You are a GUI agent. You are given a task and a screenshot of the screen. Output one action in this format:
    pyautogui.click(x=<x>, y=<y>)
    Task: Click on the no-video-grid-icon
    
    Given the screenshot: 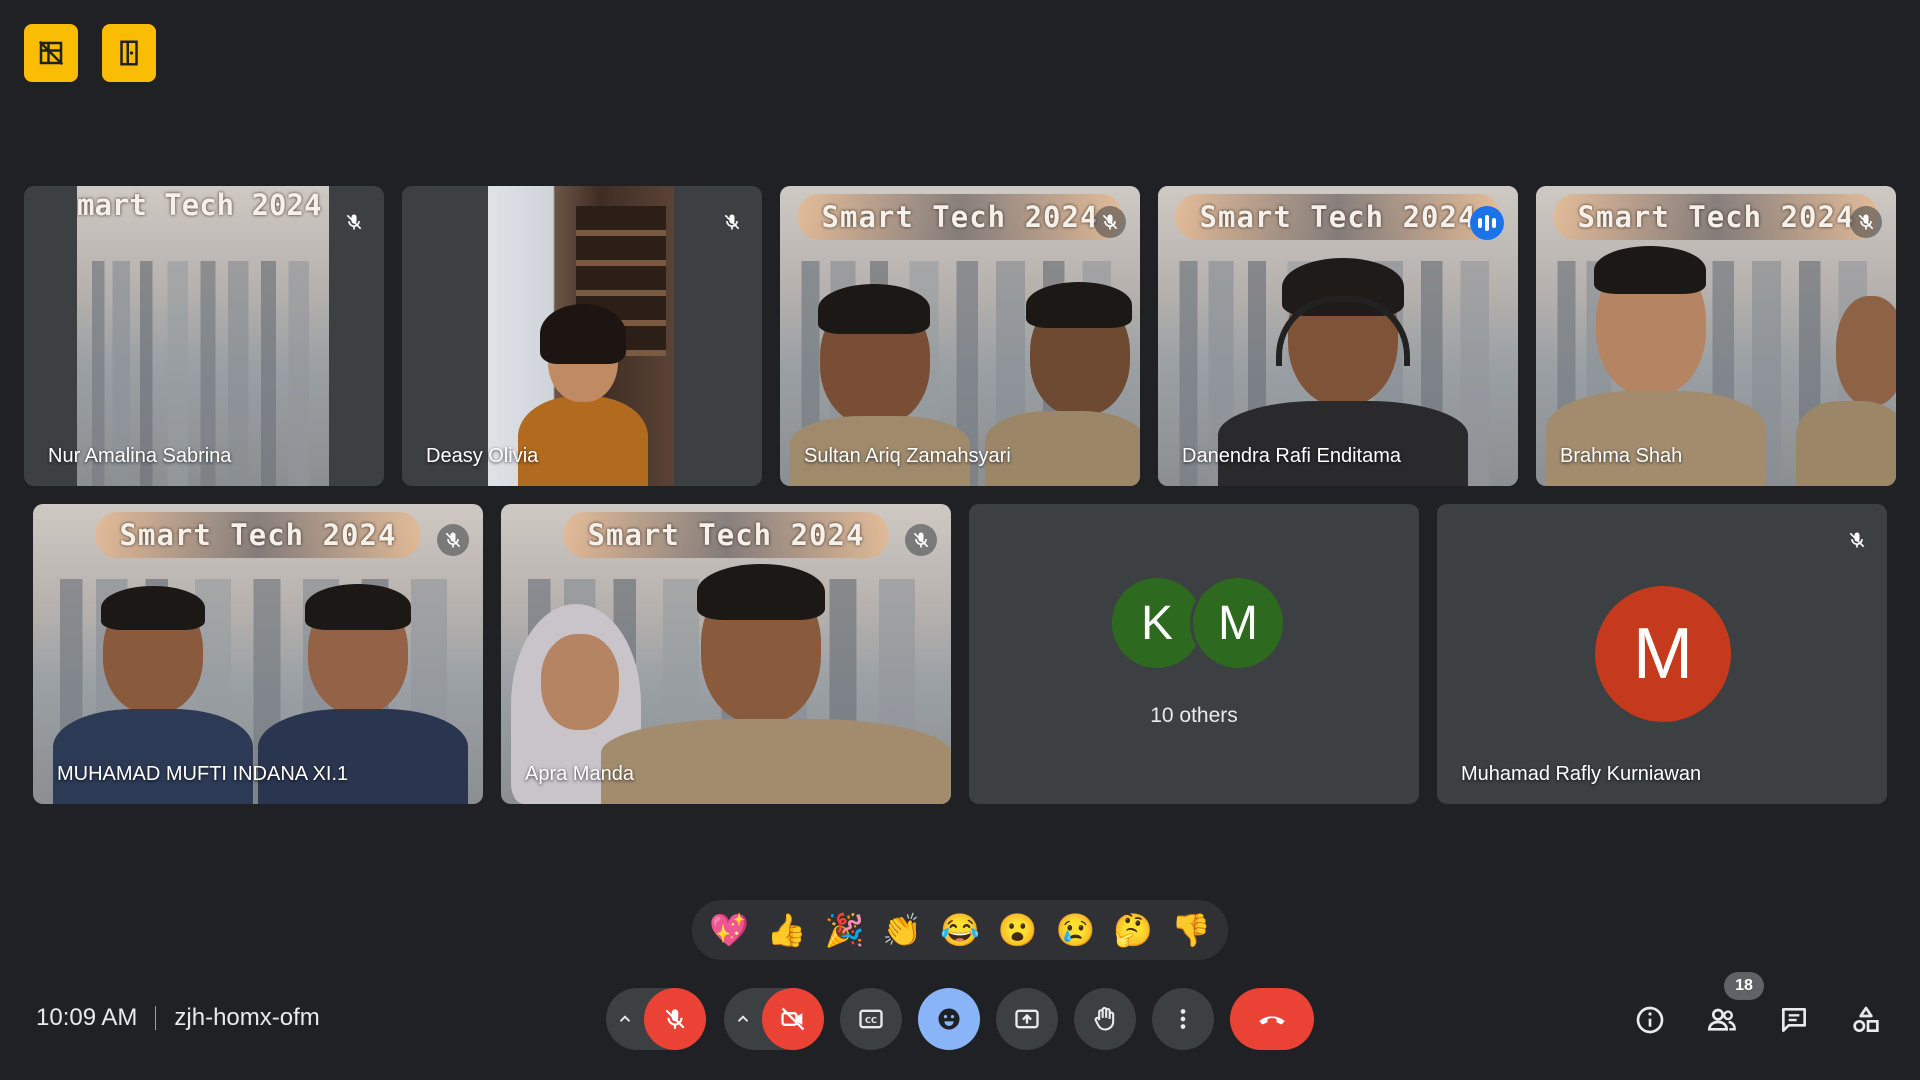 What is the action you would take?
    pyautogui.click(x=51, y=53)
    